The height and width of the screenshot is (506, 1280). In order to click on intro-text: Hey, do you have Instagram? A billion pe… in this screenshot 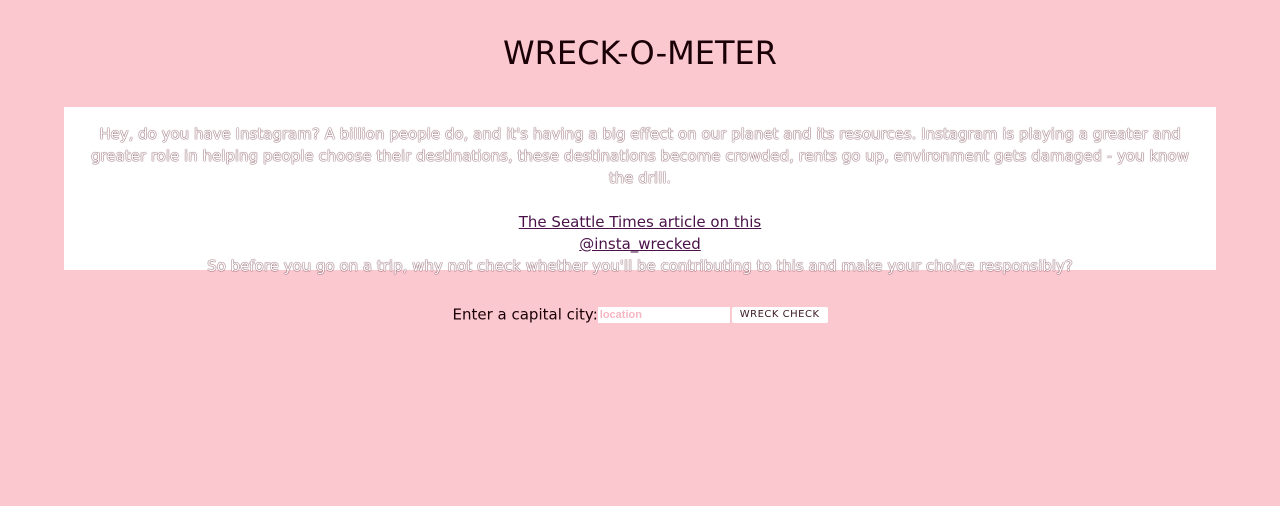, I will do `click(640, 156)`.